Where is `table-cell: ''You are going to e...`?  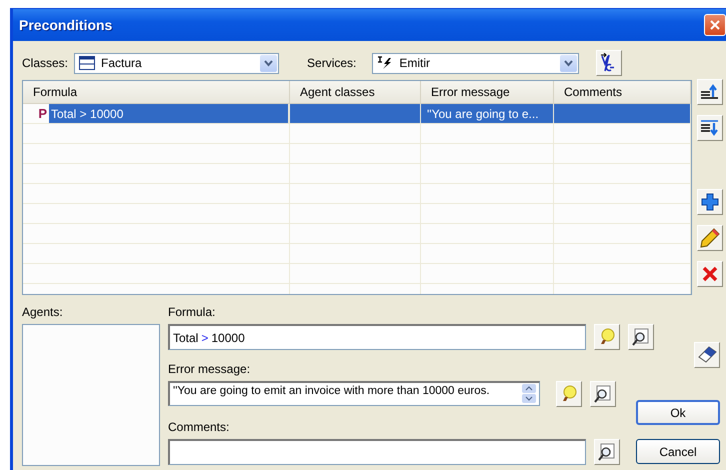
table-cell: ''You are going to e... is located at coordinates (487, 113).